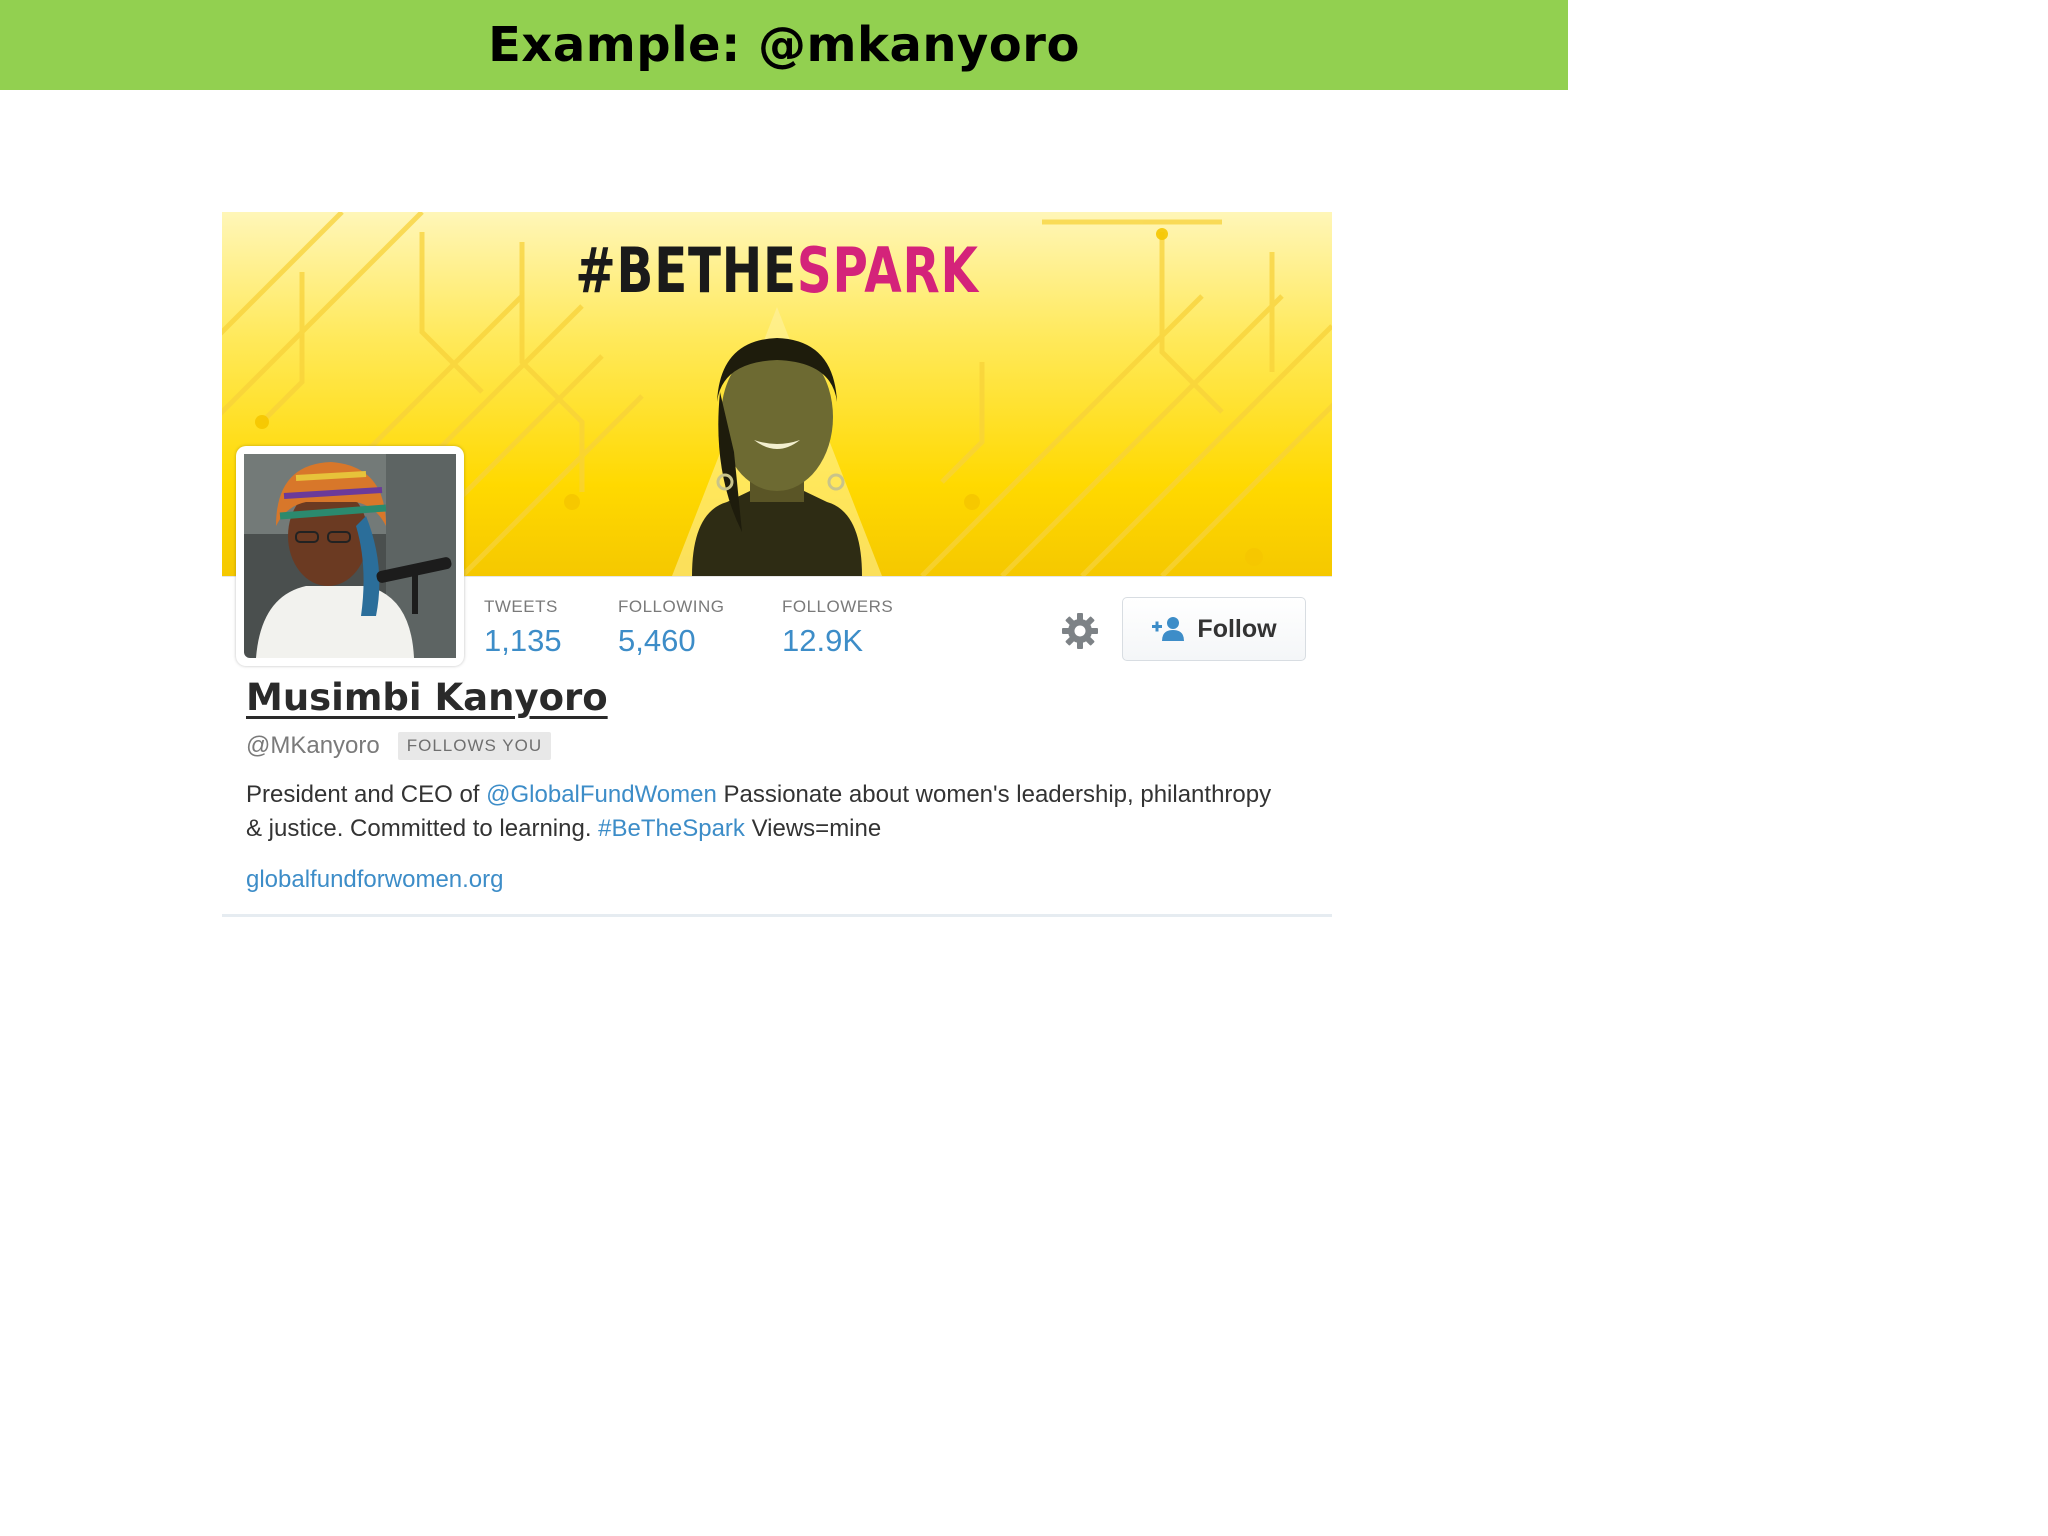 The image size is (2048, 1536). What do you see at coordinates (887, 270) in the screenshot?
I see `banner-hashtag-pink: SPARK` at bounding box center [887, 270].